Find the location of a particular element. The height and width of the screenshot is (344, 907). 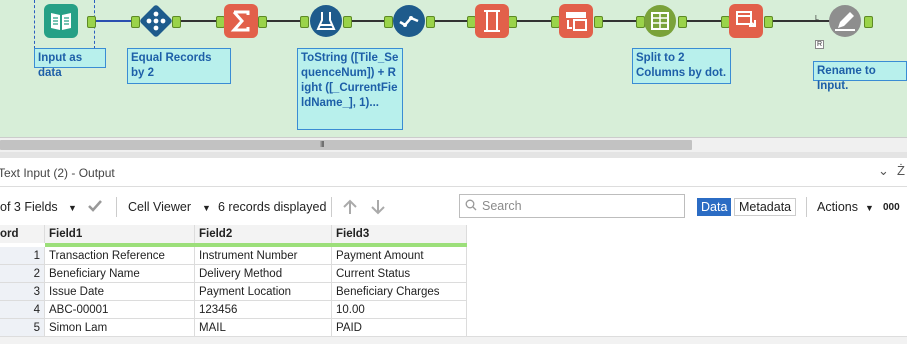

table-cell: Instrument Number is located at coordinates (263, 256).